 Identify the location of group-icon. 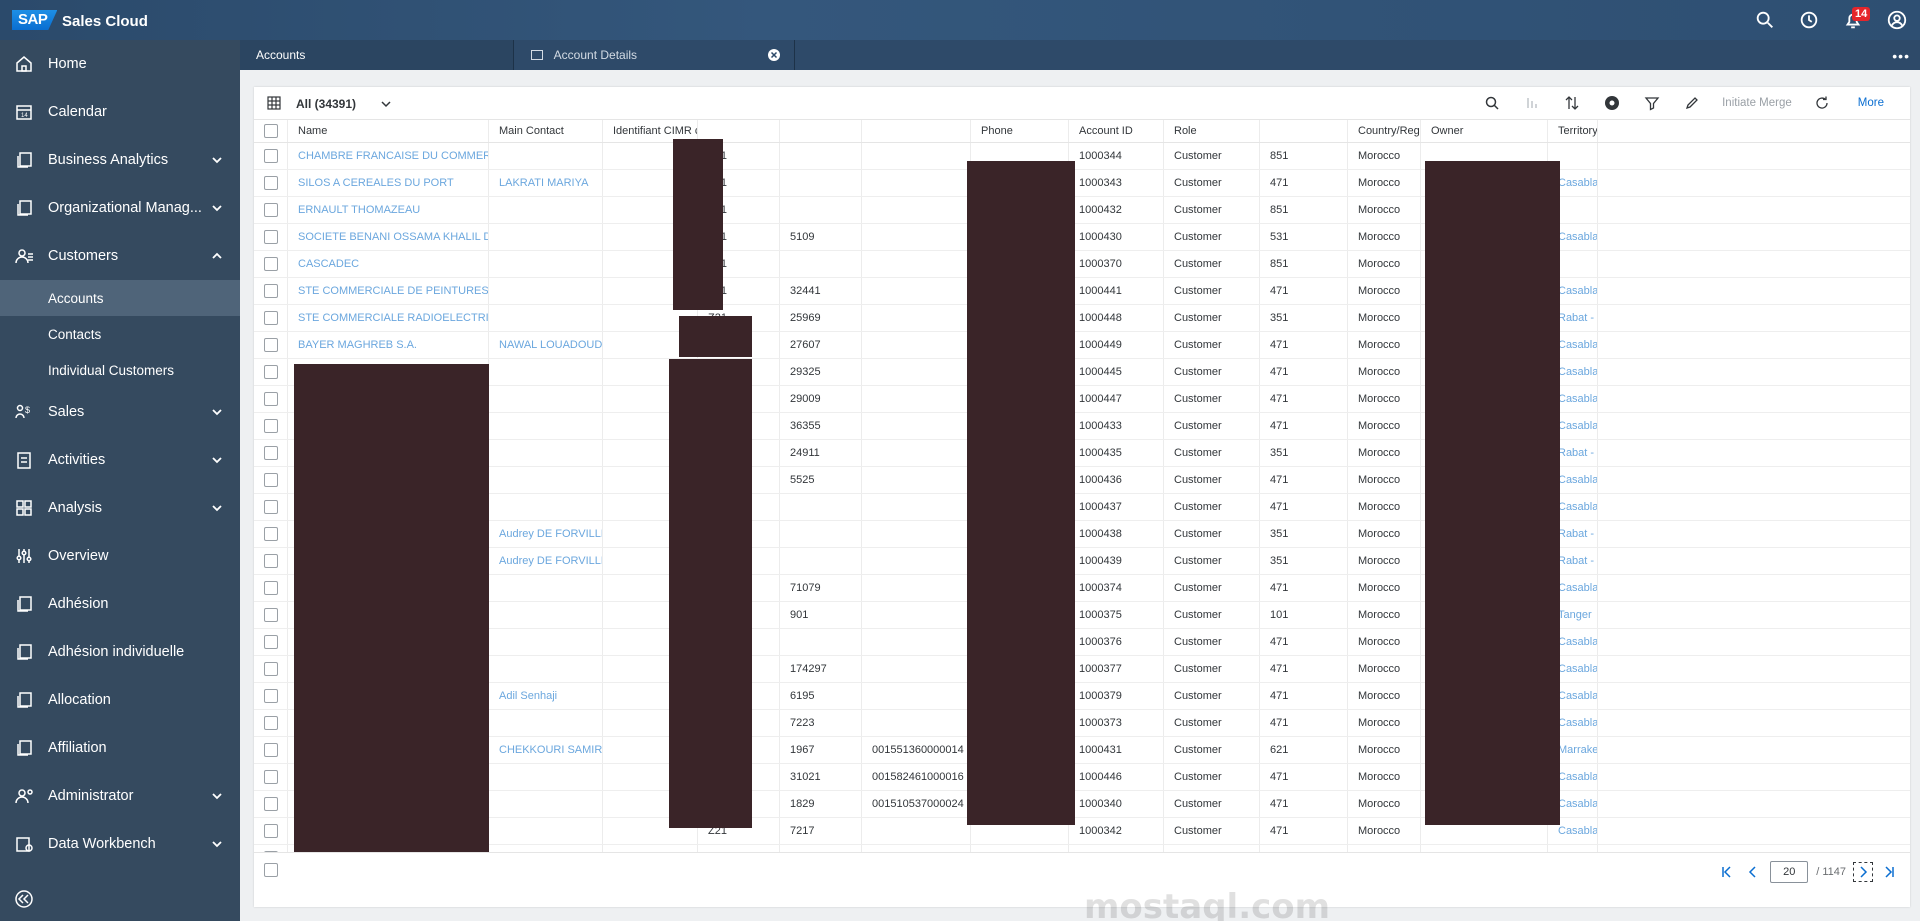
(1532, 103).